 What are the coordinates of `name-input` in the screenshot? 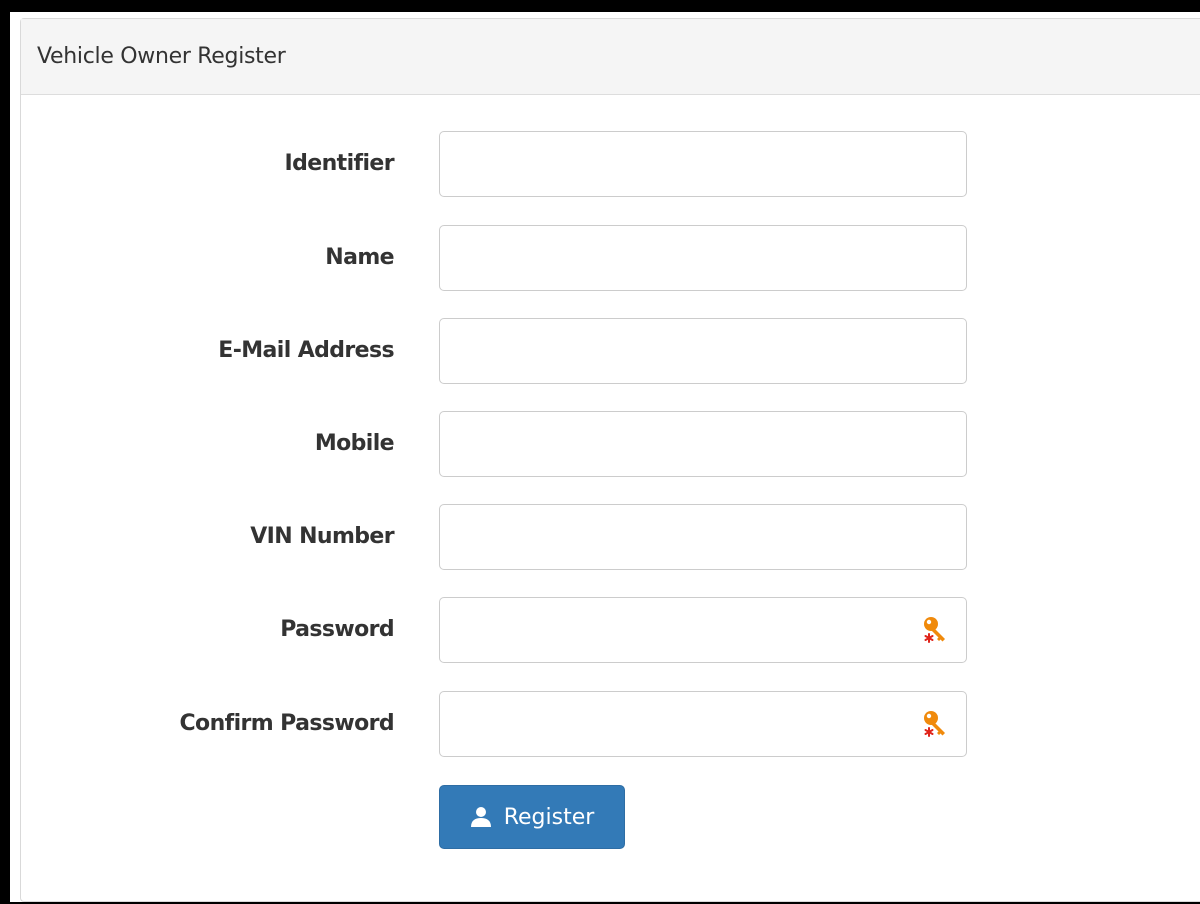 It's located at (703, 258).